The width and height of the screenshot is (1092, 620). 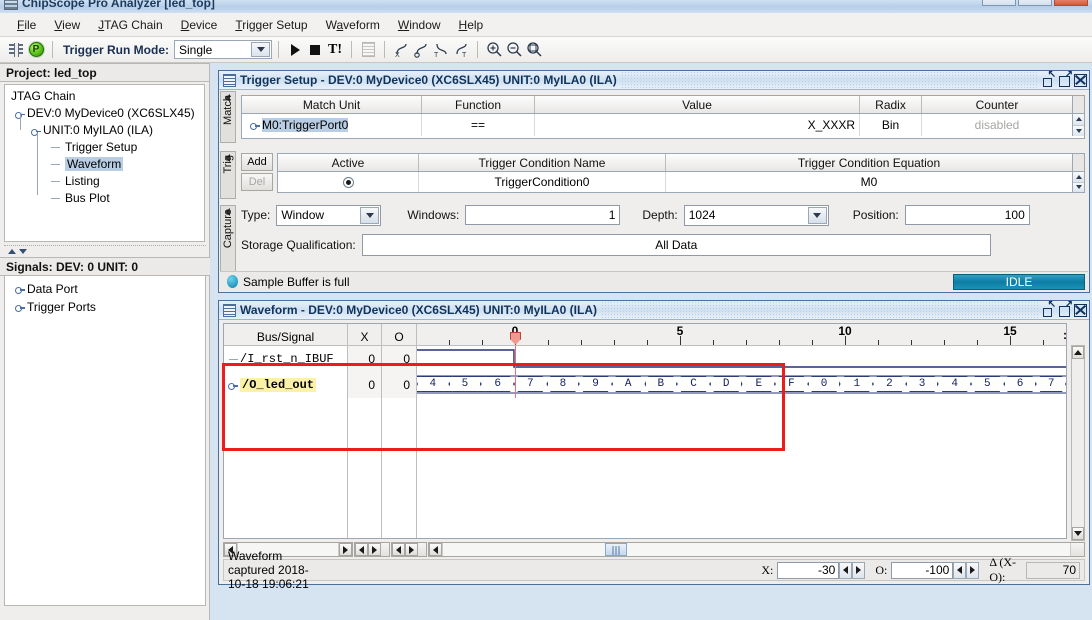 What do you see at coordinates (997, 104) in the screenshot?
I see `column-header-counter: Counter` at bounding box center [997, 104].